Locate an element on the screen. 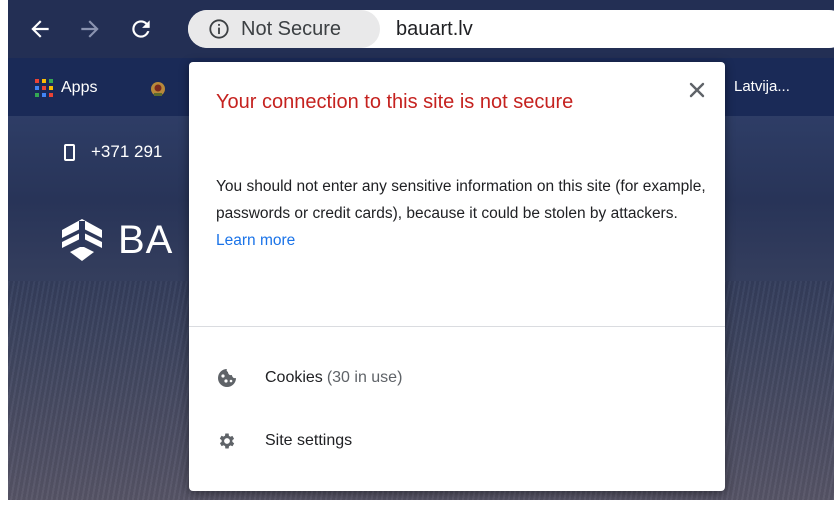 Image resolution: width=834 pixels, height=508 pixels. site-settings-label: Site settings is located at coordinates (309, 440).